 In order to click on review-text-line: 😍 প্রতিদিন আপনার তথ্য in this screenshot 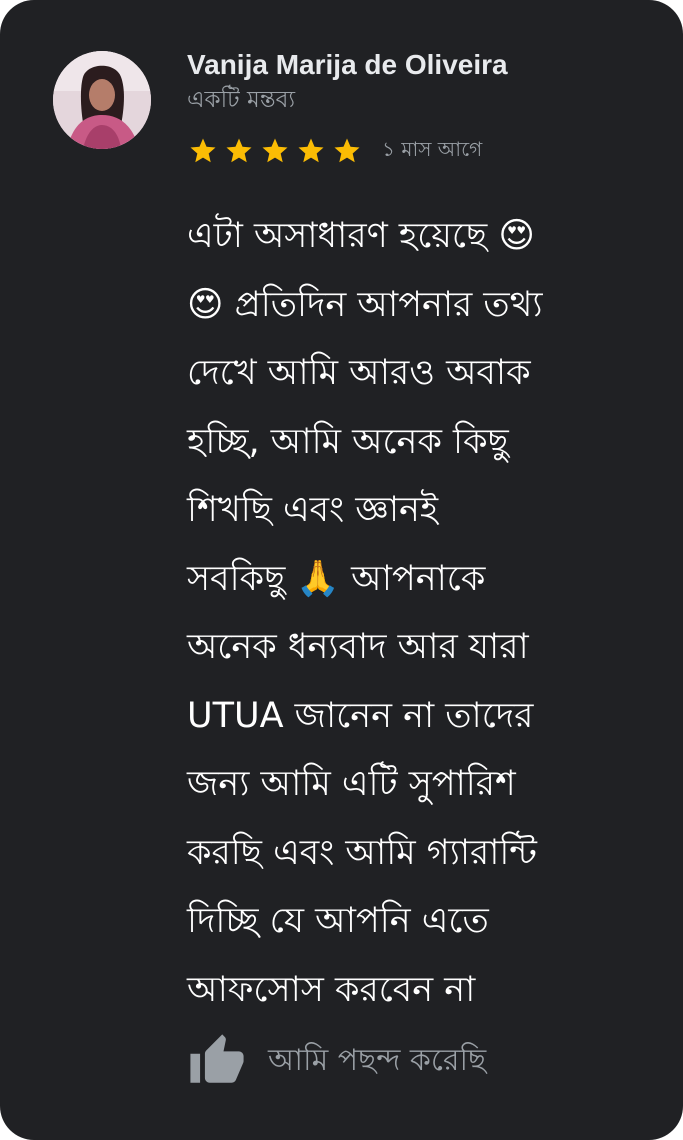, I will do `click(365, 304)`.